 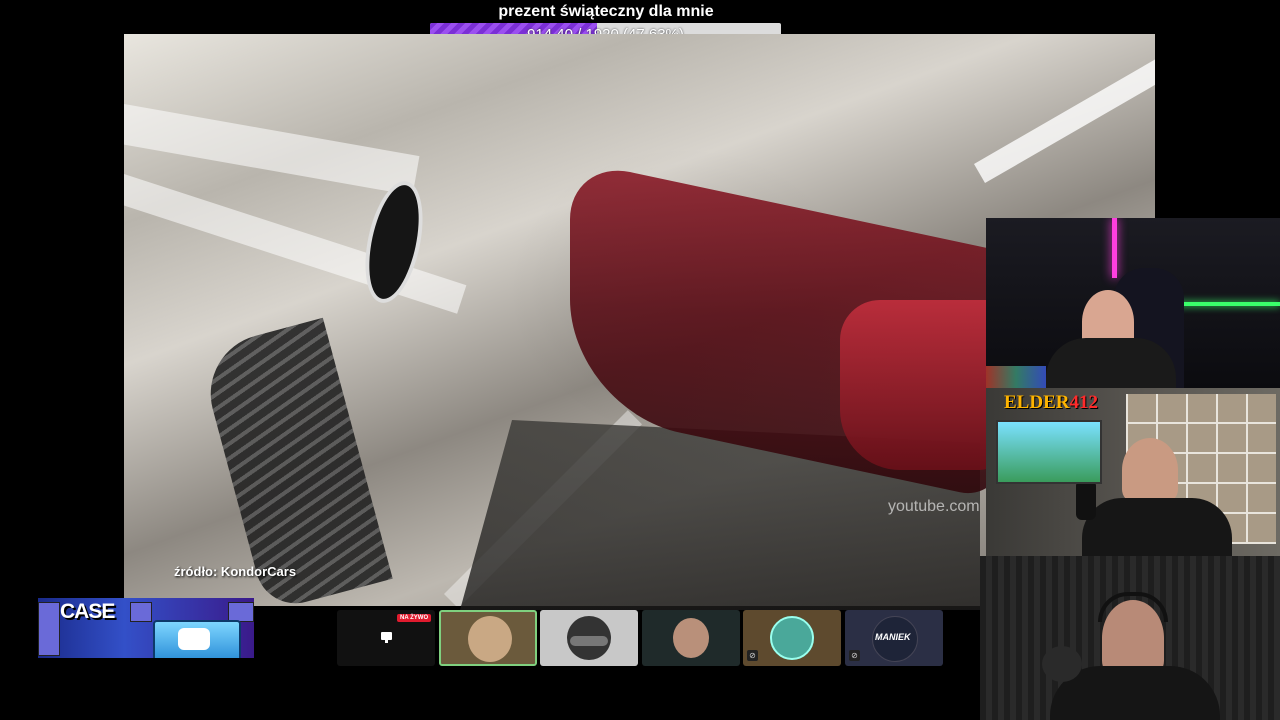 I want to click on monitor-stand, so click(x=386, y=641).